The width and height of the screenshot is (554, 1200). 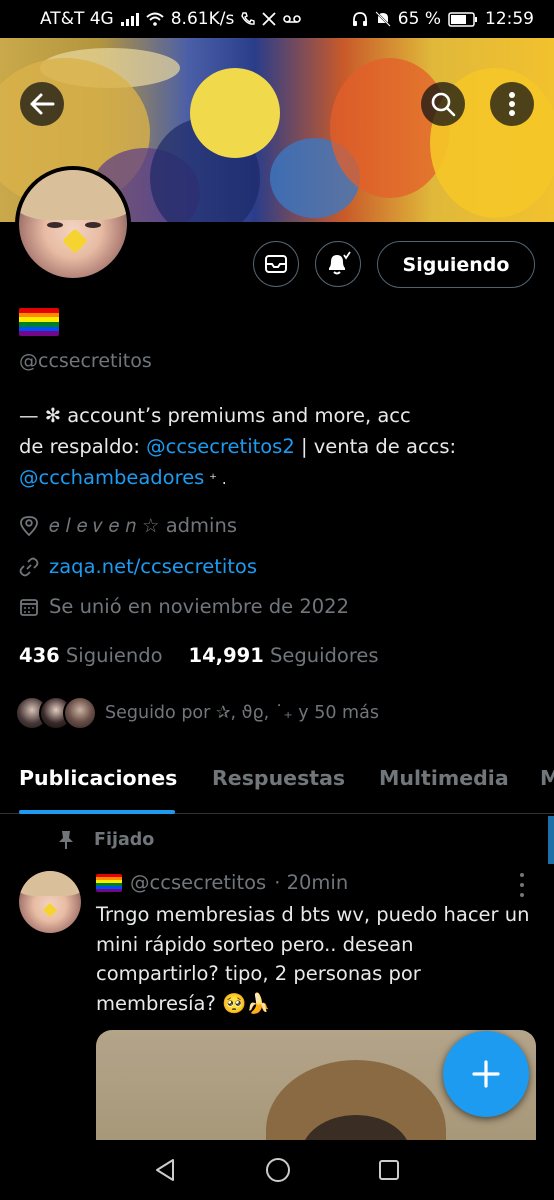 I want to click on bio-line: — ✻ account’s premiums and more, acc, so click(x=215, y=415).